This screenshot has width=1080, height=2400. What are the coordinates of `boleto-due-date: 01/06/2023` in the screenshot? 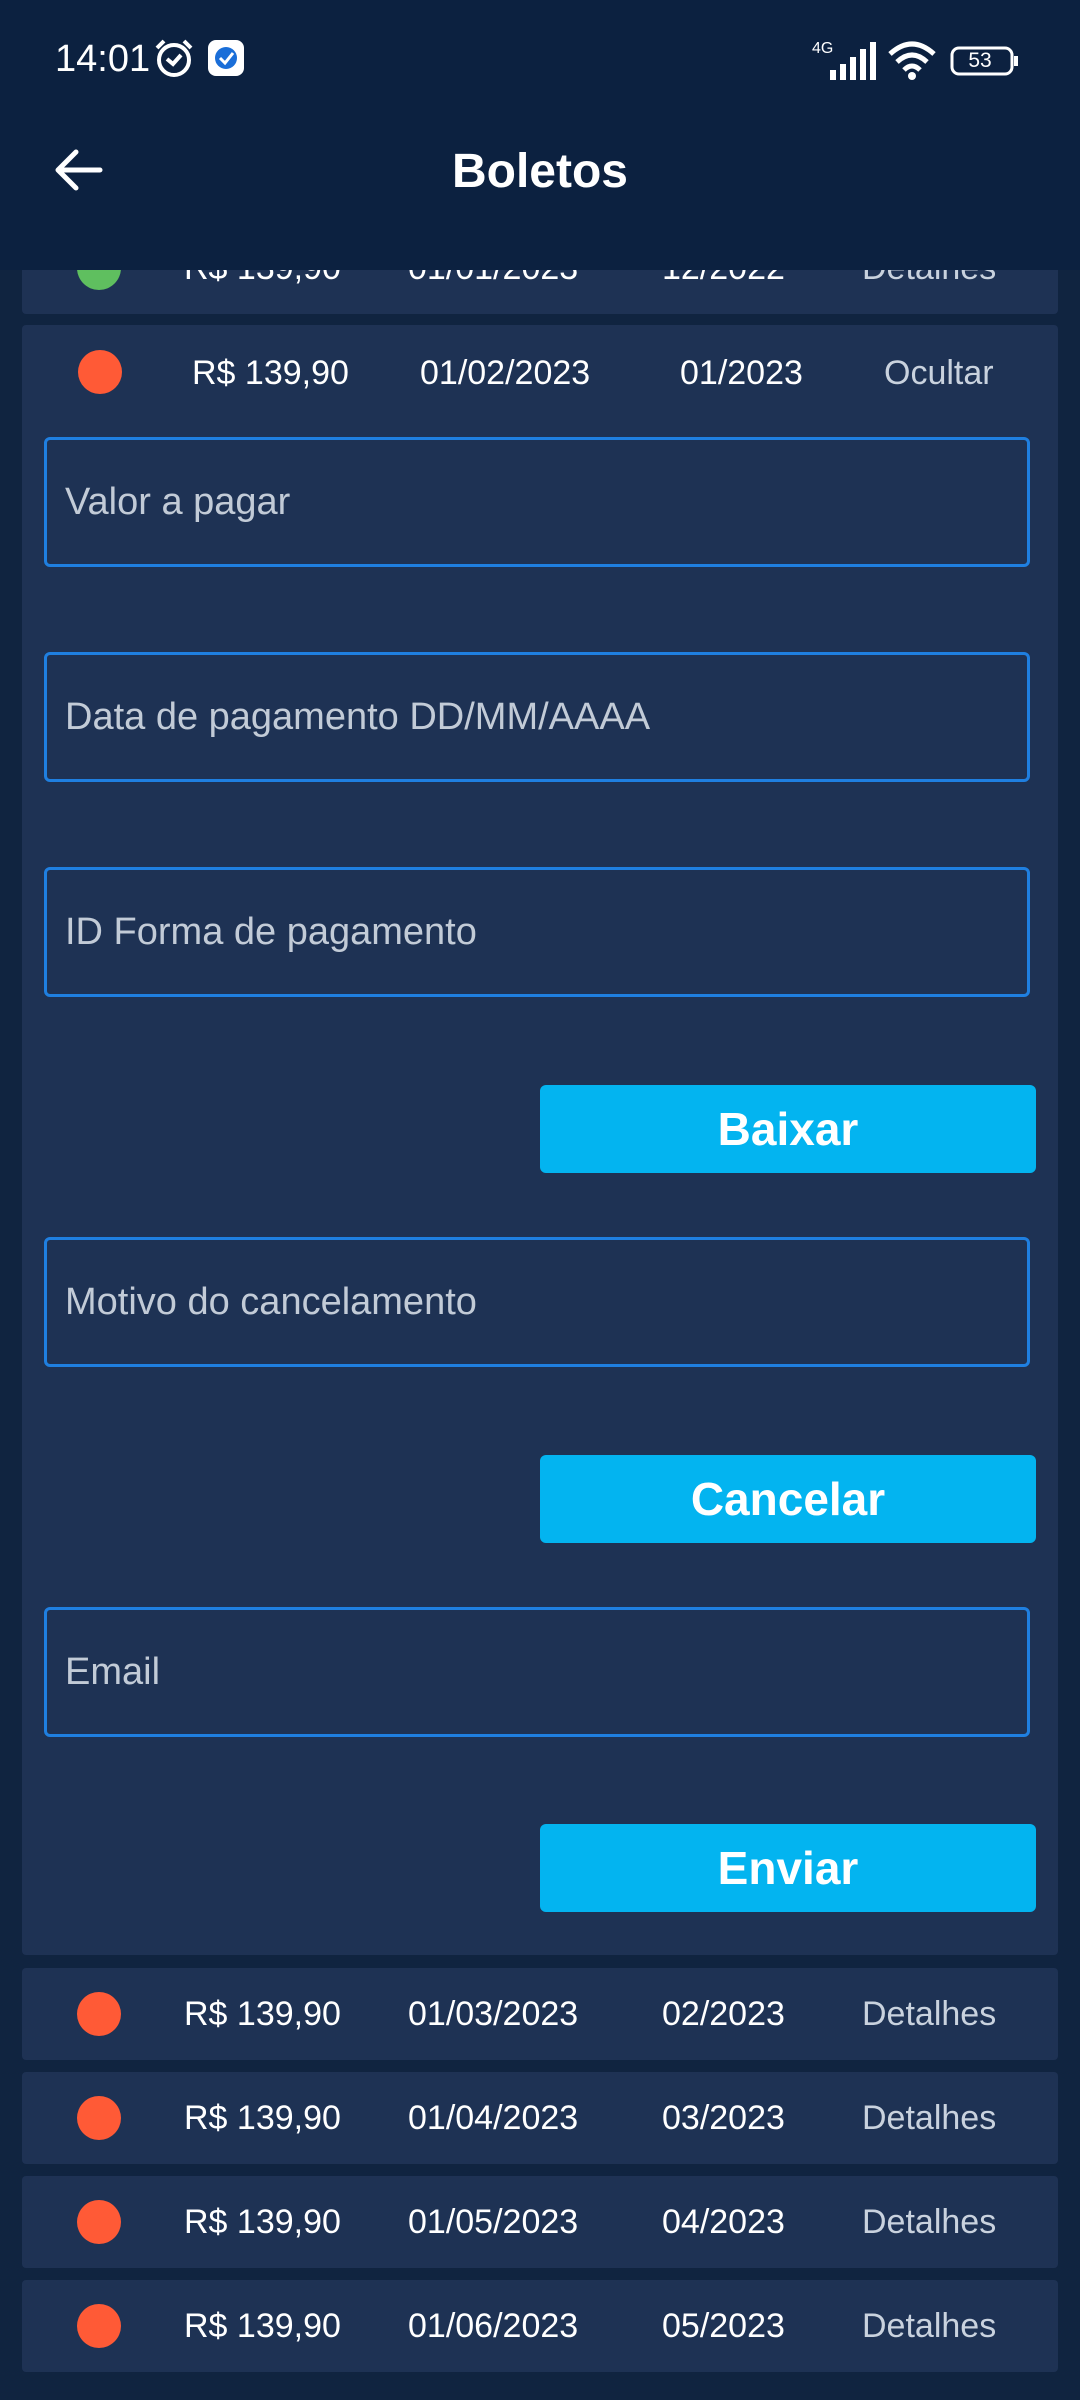 It's located at (493, 2326).